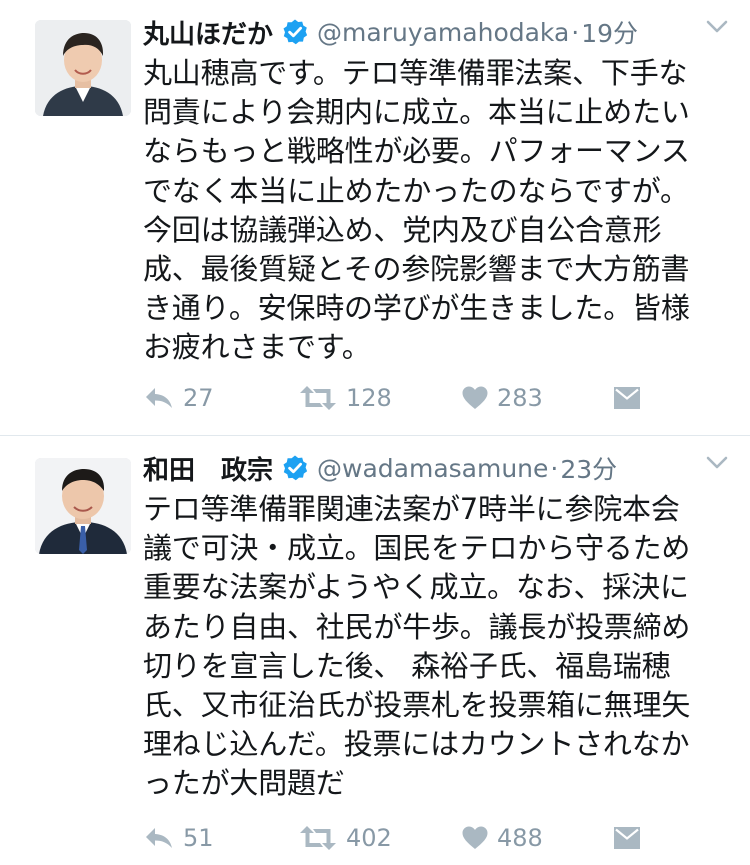 This screenshot has width=750, height=865. What do you see at coordinates (369, 838) in the screenshot?
I see `retweet-count: 402` at bounding box center [369, 838].